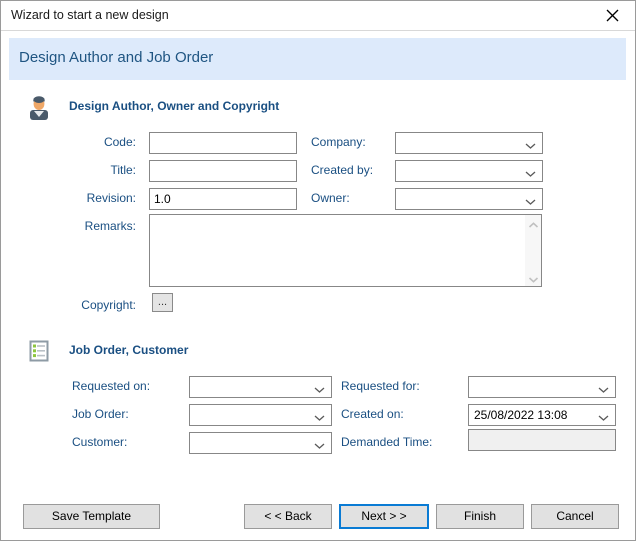 This screenshot has width=636, height=541. What do you see at coordinates (90, 15) in the screenshot?
I see `window-title: Wizard to start a new design` at bounding box center [90, 15].